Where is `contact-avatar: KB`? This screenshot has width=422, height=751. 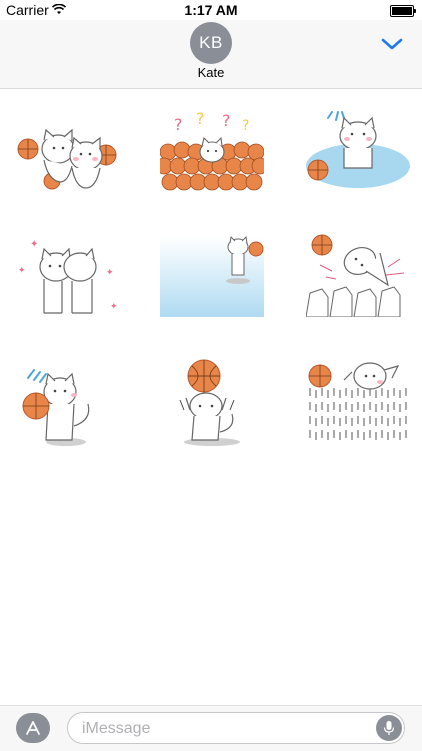 contact-avatar: KB is located at coordinates (211, 43).